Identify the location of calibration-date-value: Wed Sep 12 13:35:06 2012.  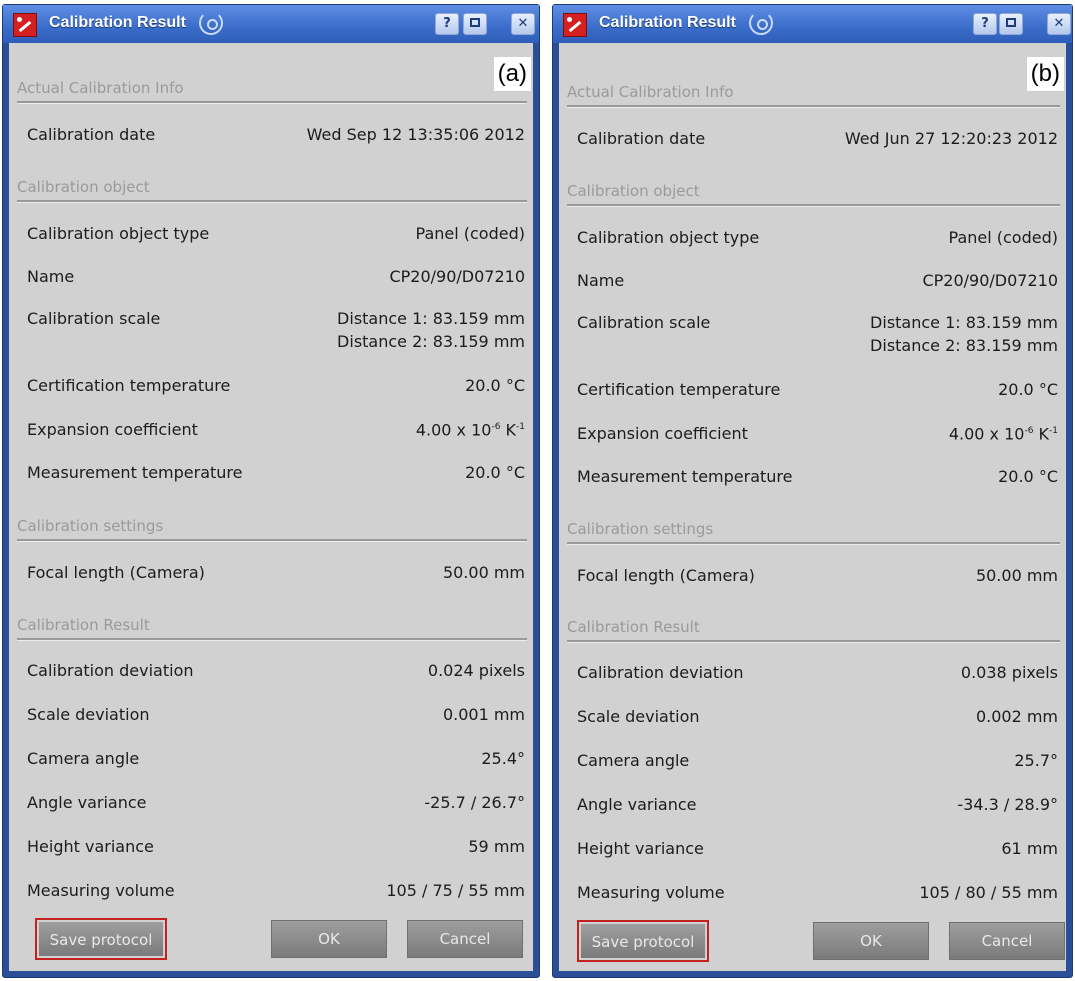
(415, 134).